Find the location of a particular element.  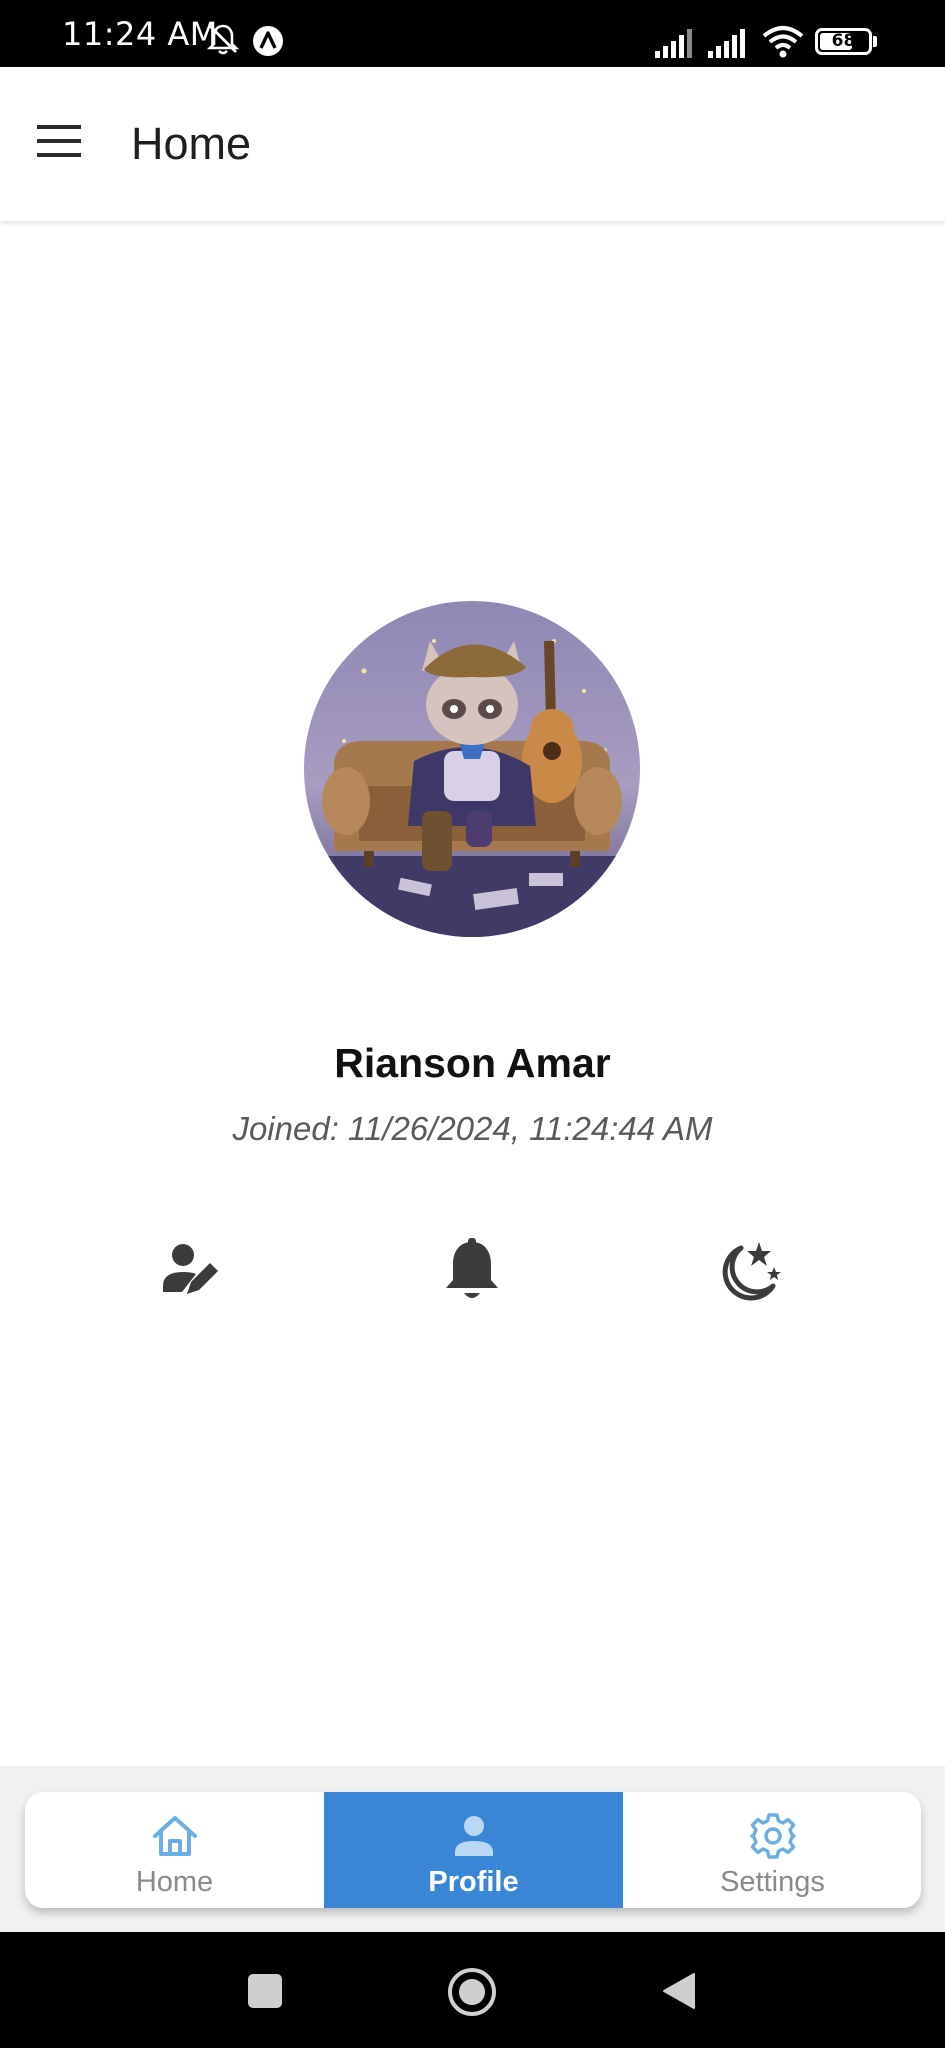

dark-mode-moon-icon is located at coordinates (751, 1271).